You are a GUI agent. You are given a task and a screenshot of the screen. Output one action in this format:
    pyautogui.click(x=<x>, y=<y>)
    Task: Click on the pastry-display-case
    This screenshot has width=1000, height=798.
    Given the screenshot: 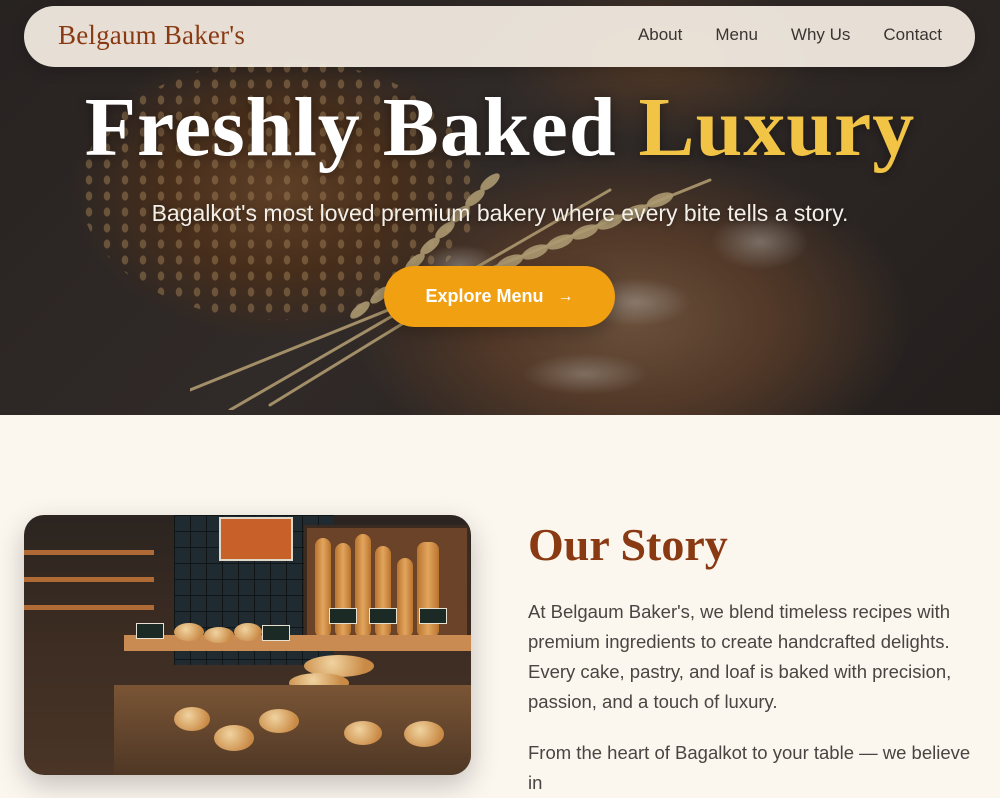 What is the action you would take?
    pyautogui.click(x=292, y=730)
    